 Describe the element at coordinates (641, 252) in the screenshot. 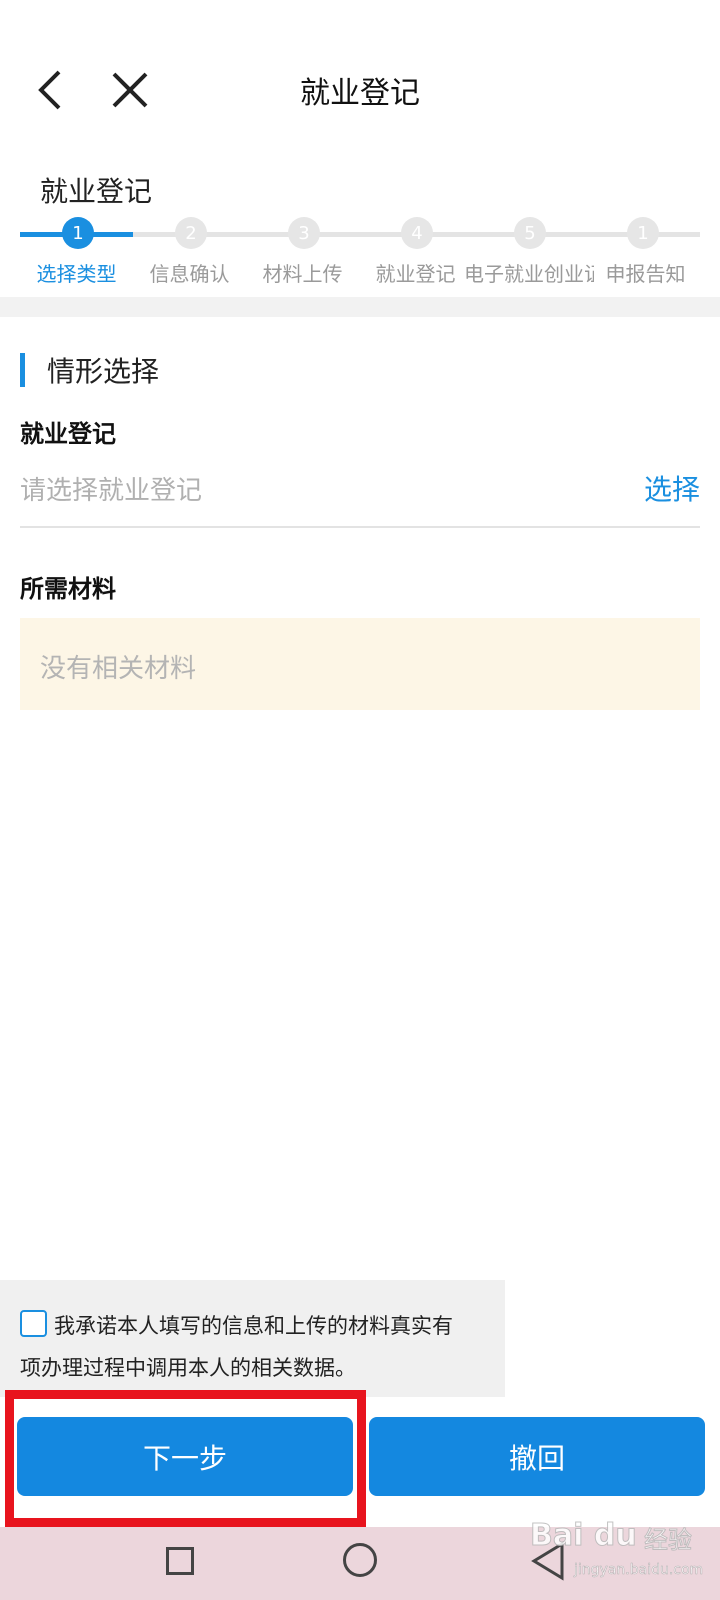

I see `step-declaration-notice: 1 申报告知` at that location.